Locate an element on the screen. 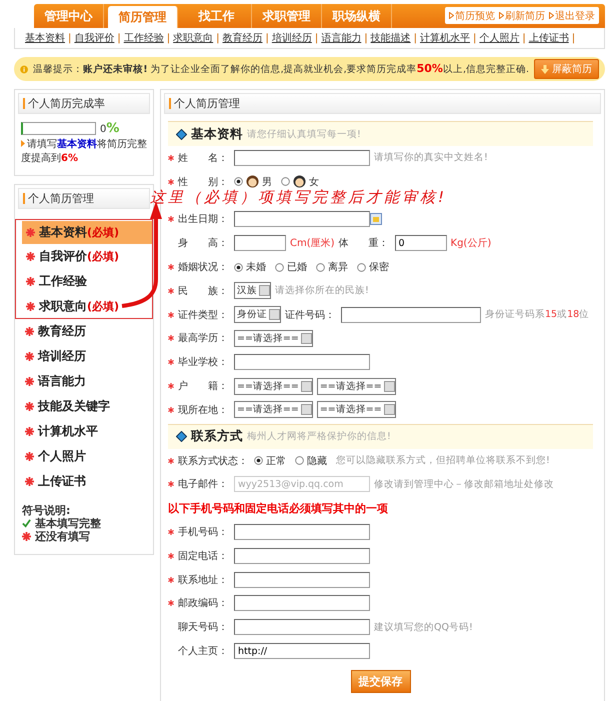  section-title: 联系方式 is located at coordinates (217, 437).